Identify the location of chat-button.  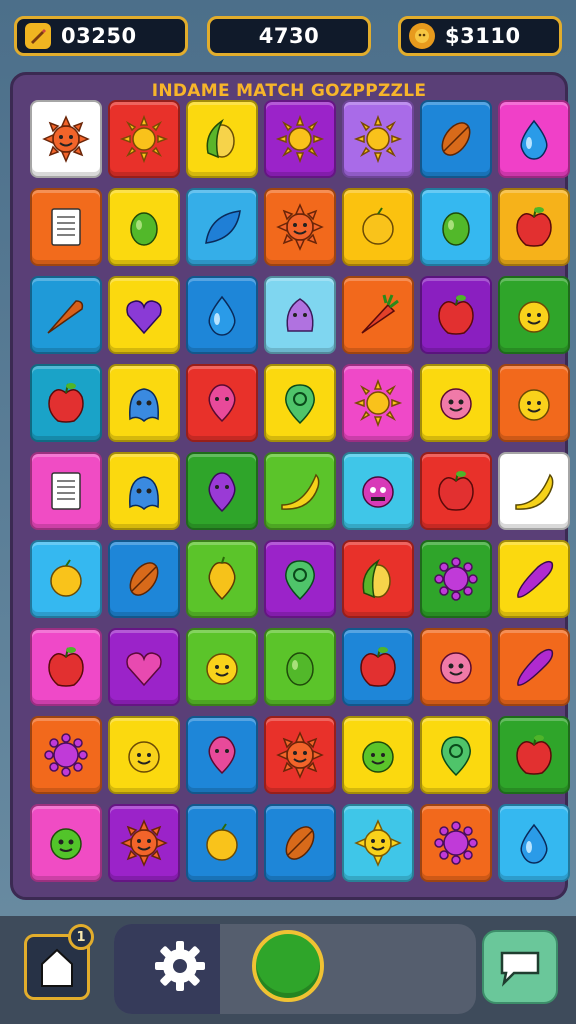
(520, 967).